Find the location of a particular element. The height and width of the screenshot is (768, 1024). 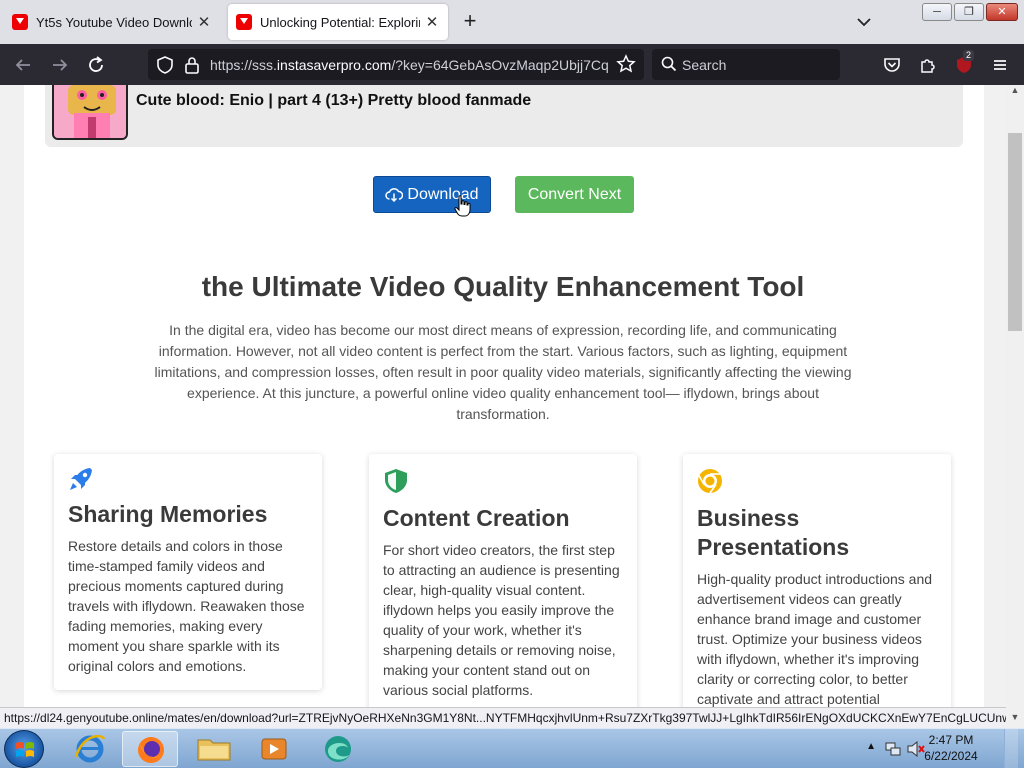

pocket-icon is located at coordinates (892, 65).